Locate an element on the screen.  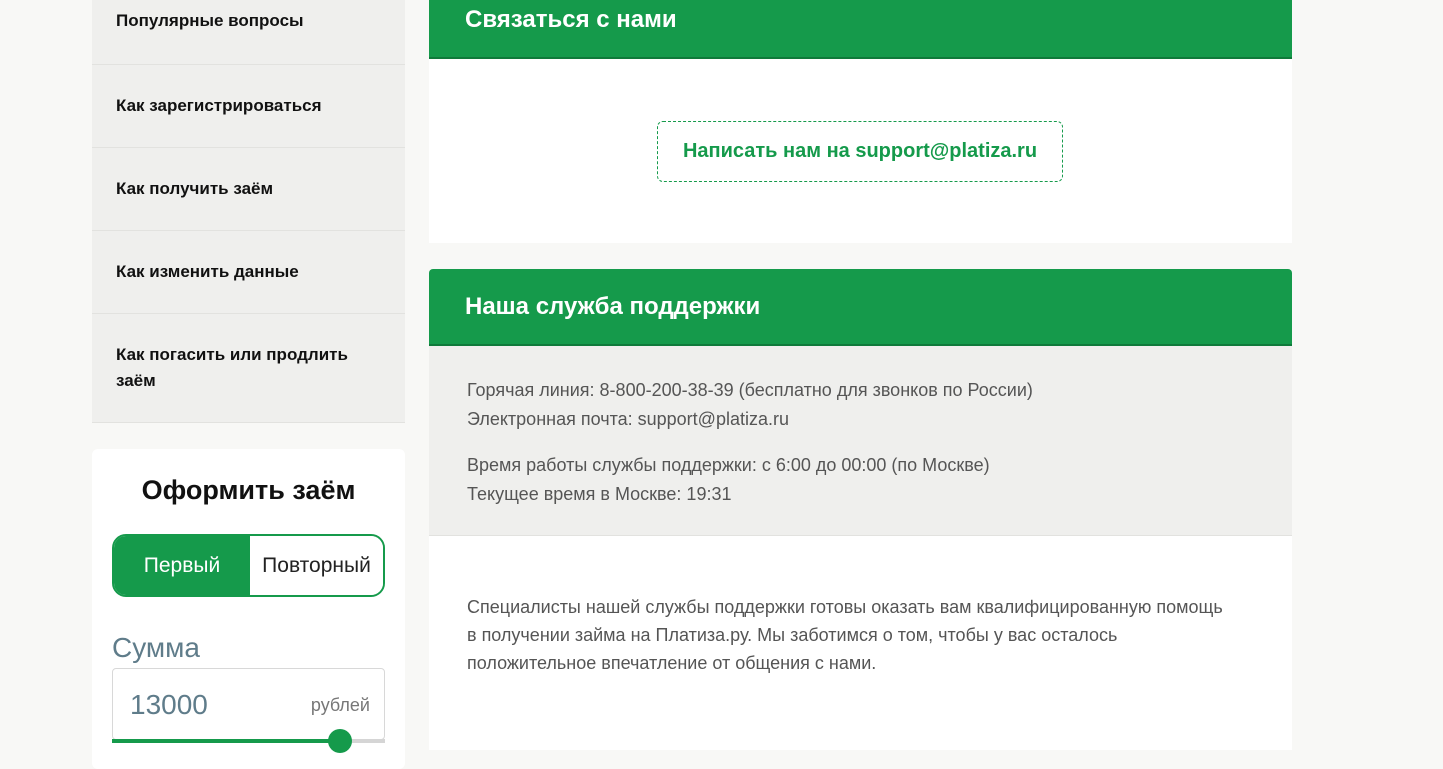
amount-slider-fill is located at coordinates (226, 741).